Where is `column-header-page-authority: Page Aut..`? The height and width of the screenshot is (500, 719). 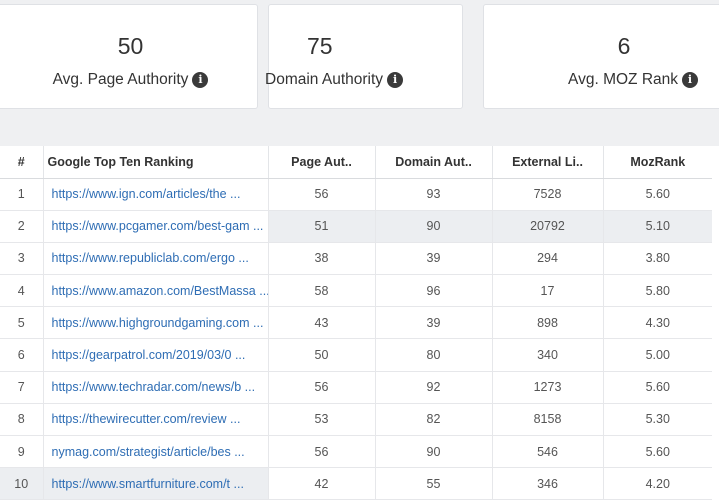 column-header-page-authority: Page Aut.. is located at coordinates (322, 162).